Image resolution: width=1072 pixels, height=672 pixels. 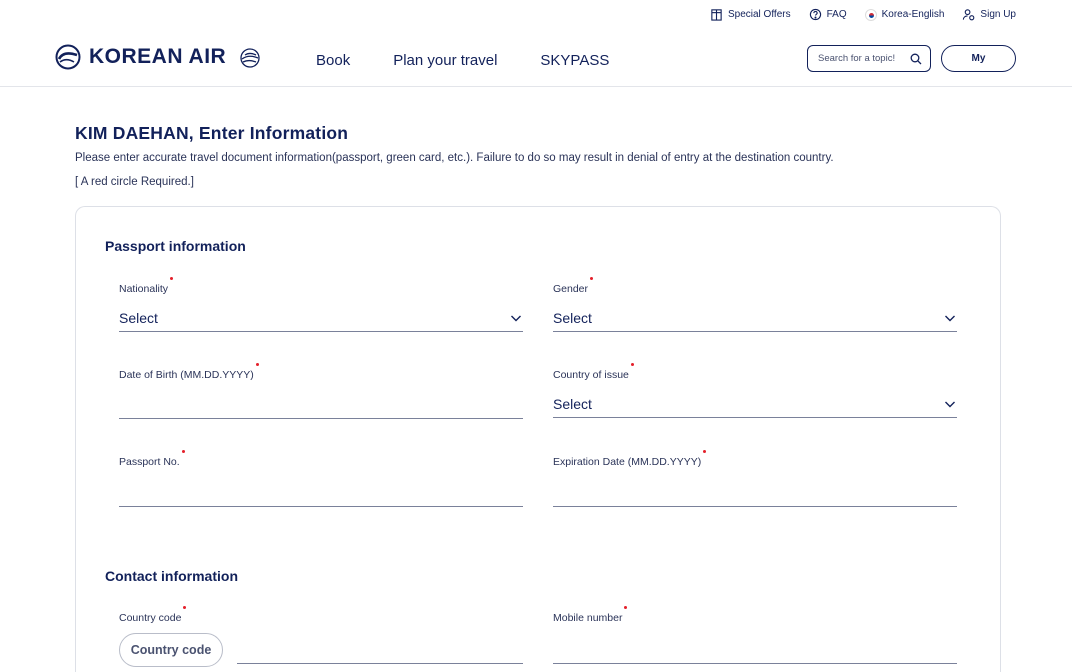 What do you see at coordinates (572, 403) in the screenshot?
I see `country-of-issue-value: Select` at bounding box center [572, 403].